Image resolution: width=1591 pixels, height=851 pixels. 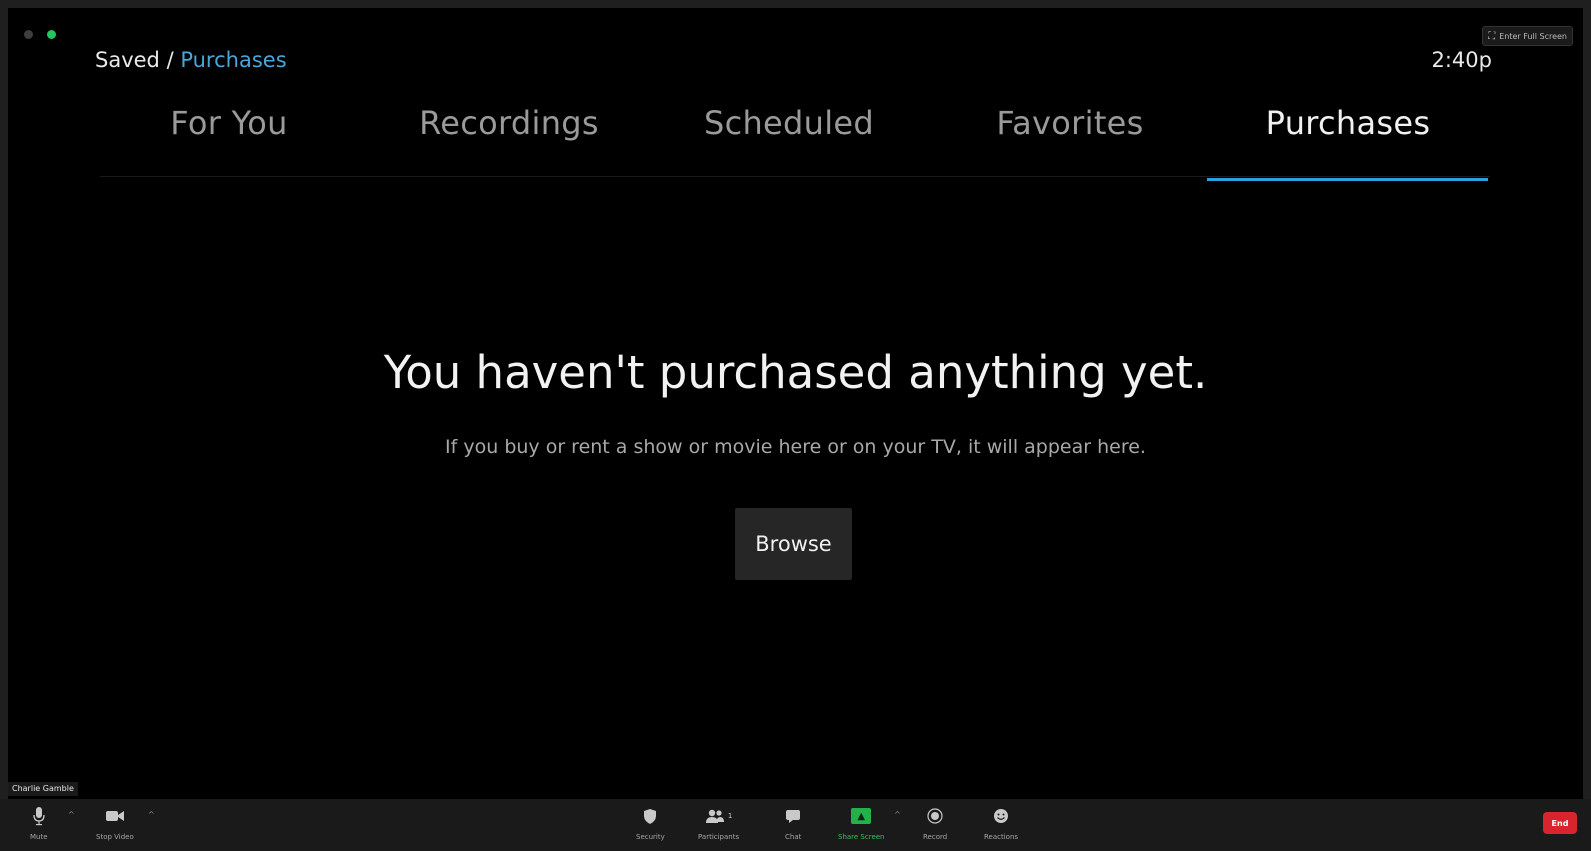 I want to click on clock: 2:40p, so click(x=1462, y=60).